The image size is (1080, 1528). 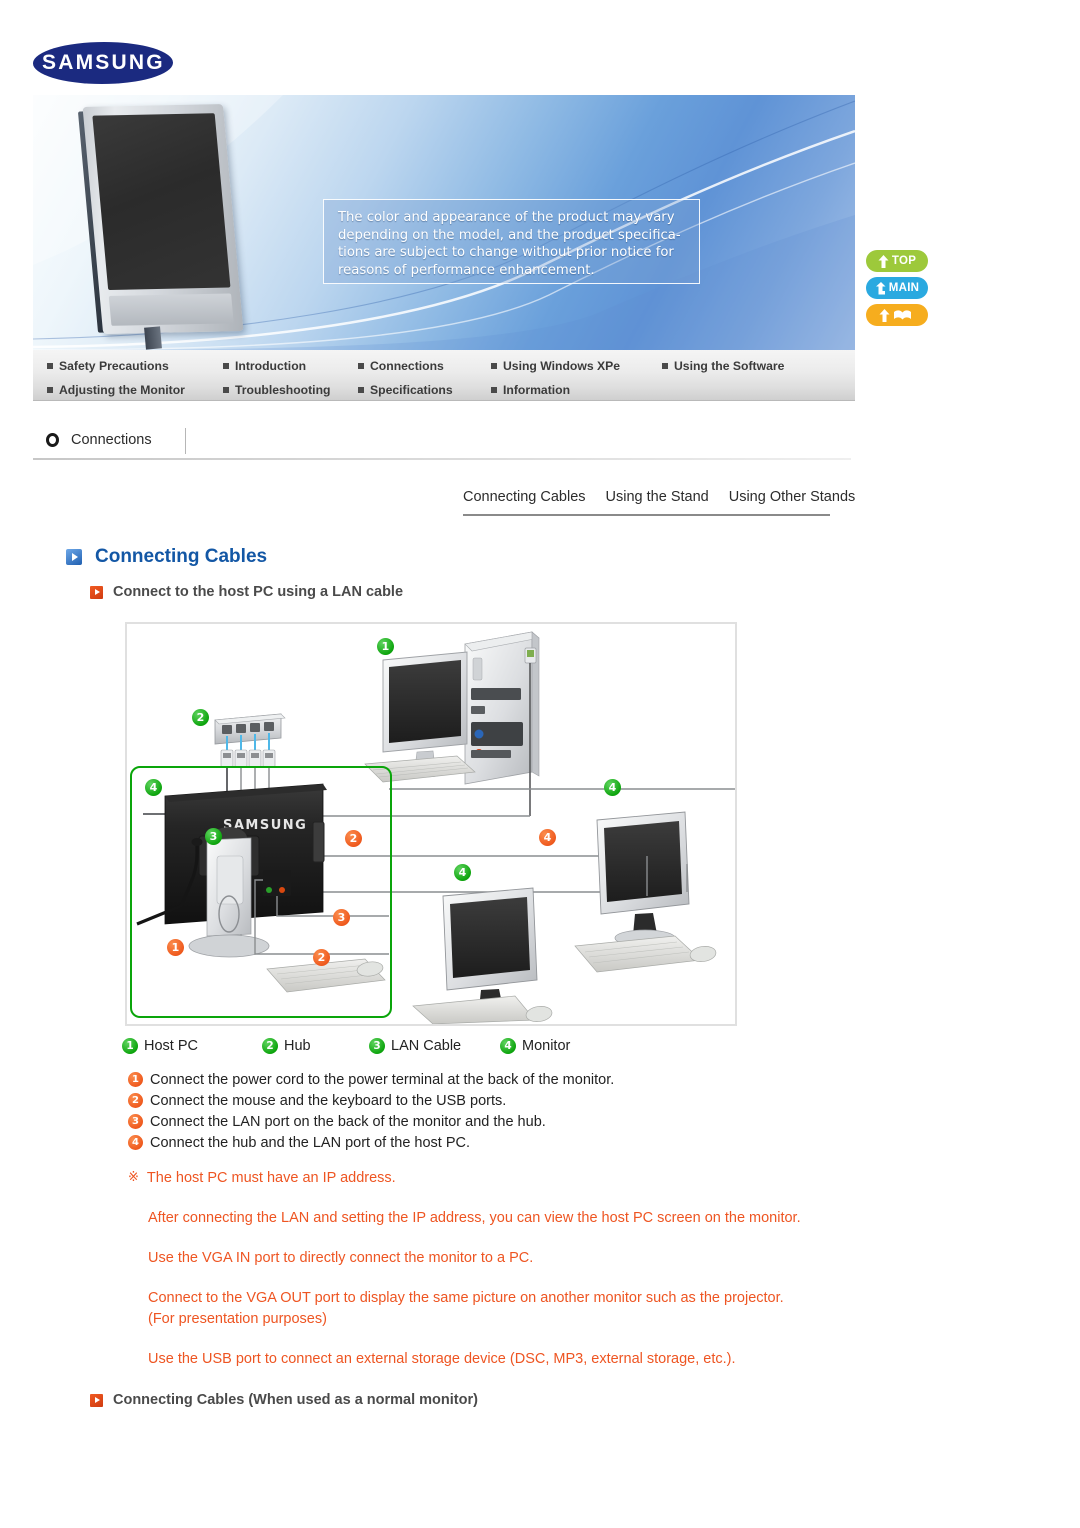 I want to click on note-primary: ※ The host PC must have an IP address., so click(x=468, y=1178).